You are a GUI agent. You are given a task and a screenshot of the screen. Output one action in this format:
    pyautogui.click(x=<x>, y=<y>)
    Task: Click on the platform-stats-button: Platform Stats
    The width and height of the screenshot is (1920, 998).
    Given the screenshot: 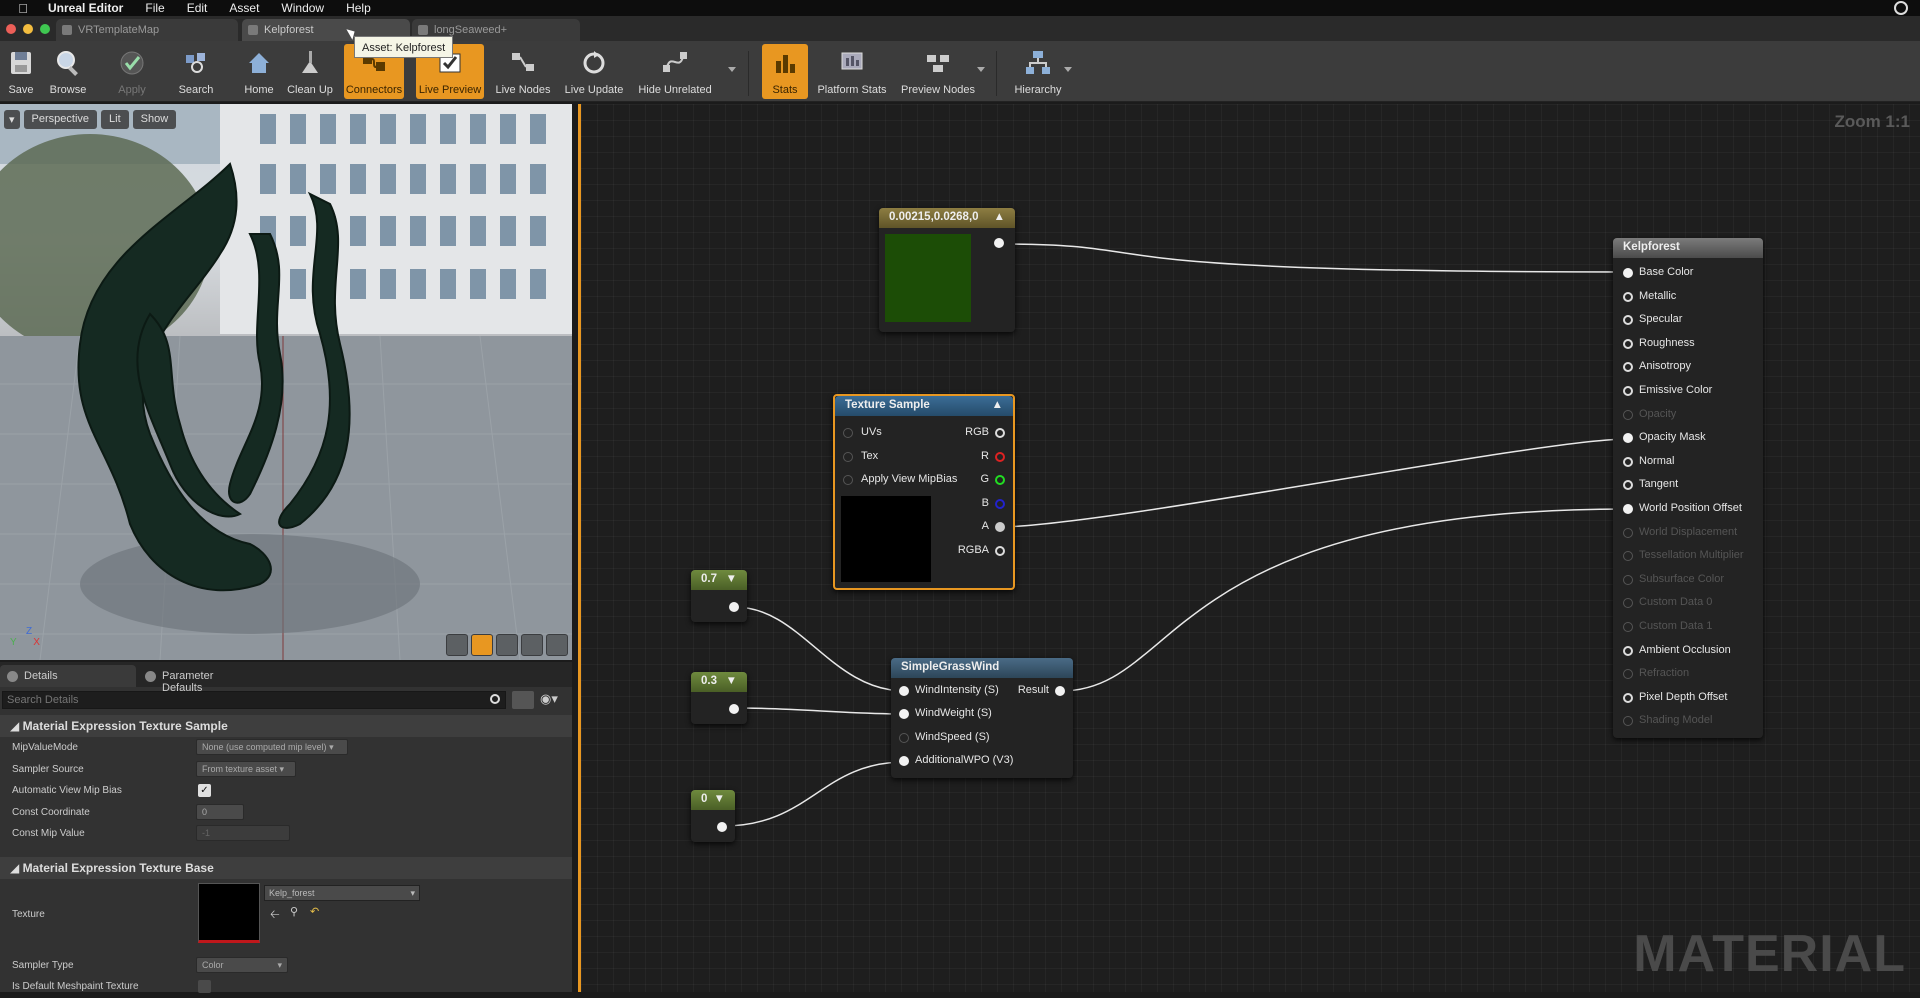 What is the action you would take?
    pyautogui.click(x=852, y=71)
    